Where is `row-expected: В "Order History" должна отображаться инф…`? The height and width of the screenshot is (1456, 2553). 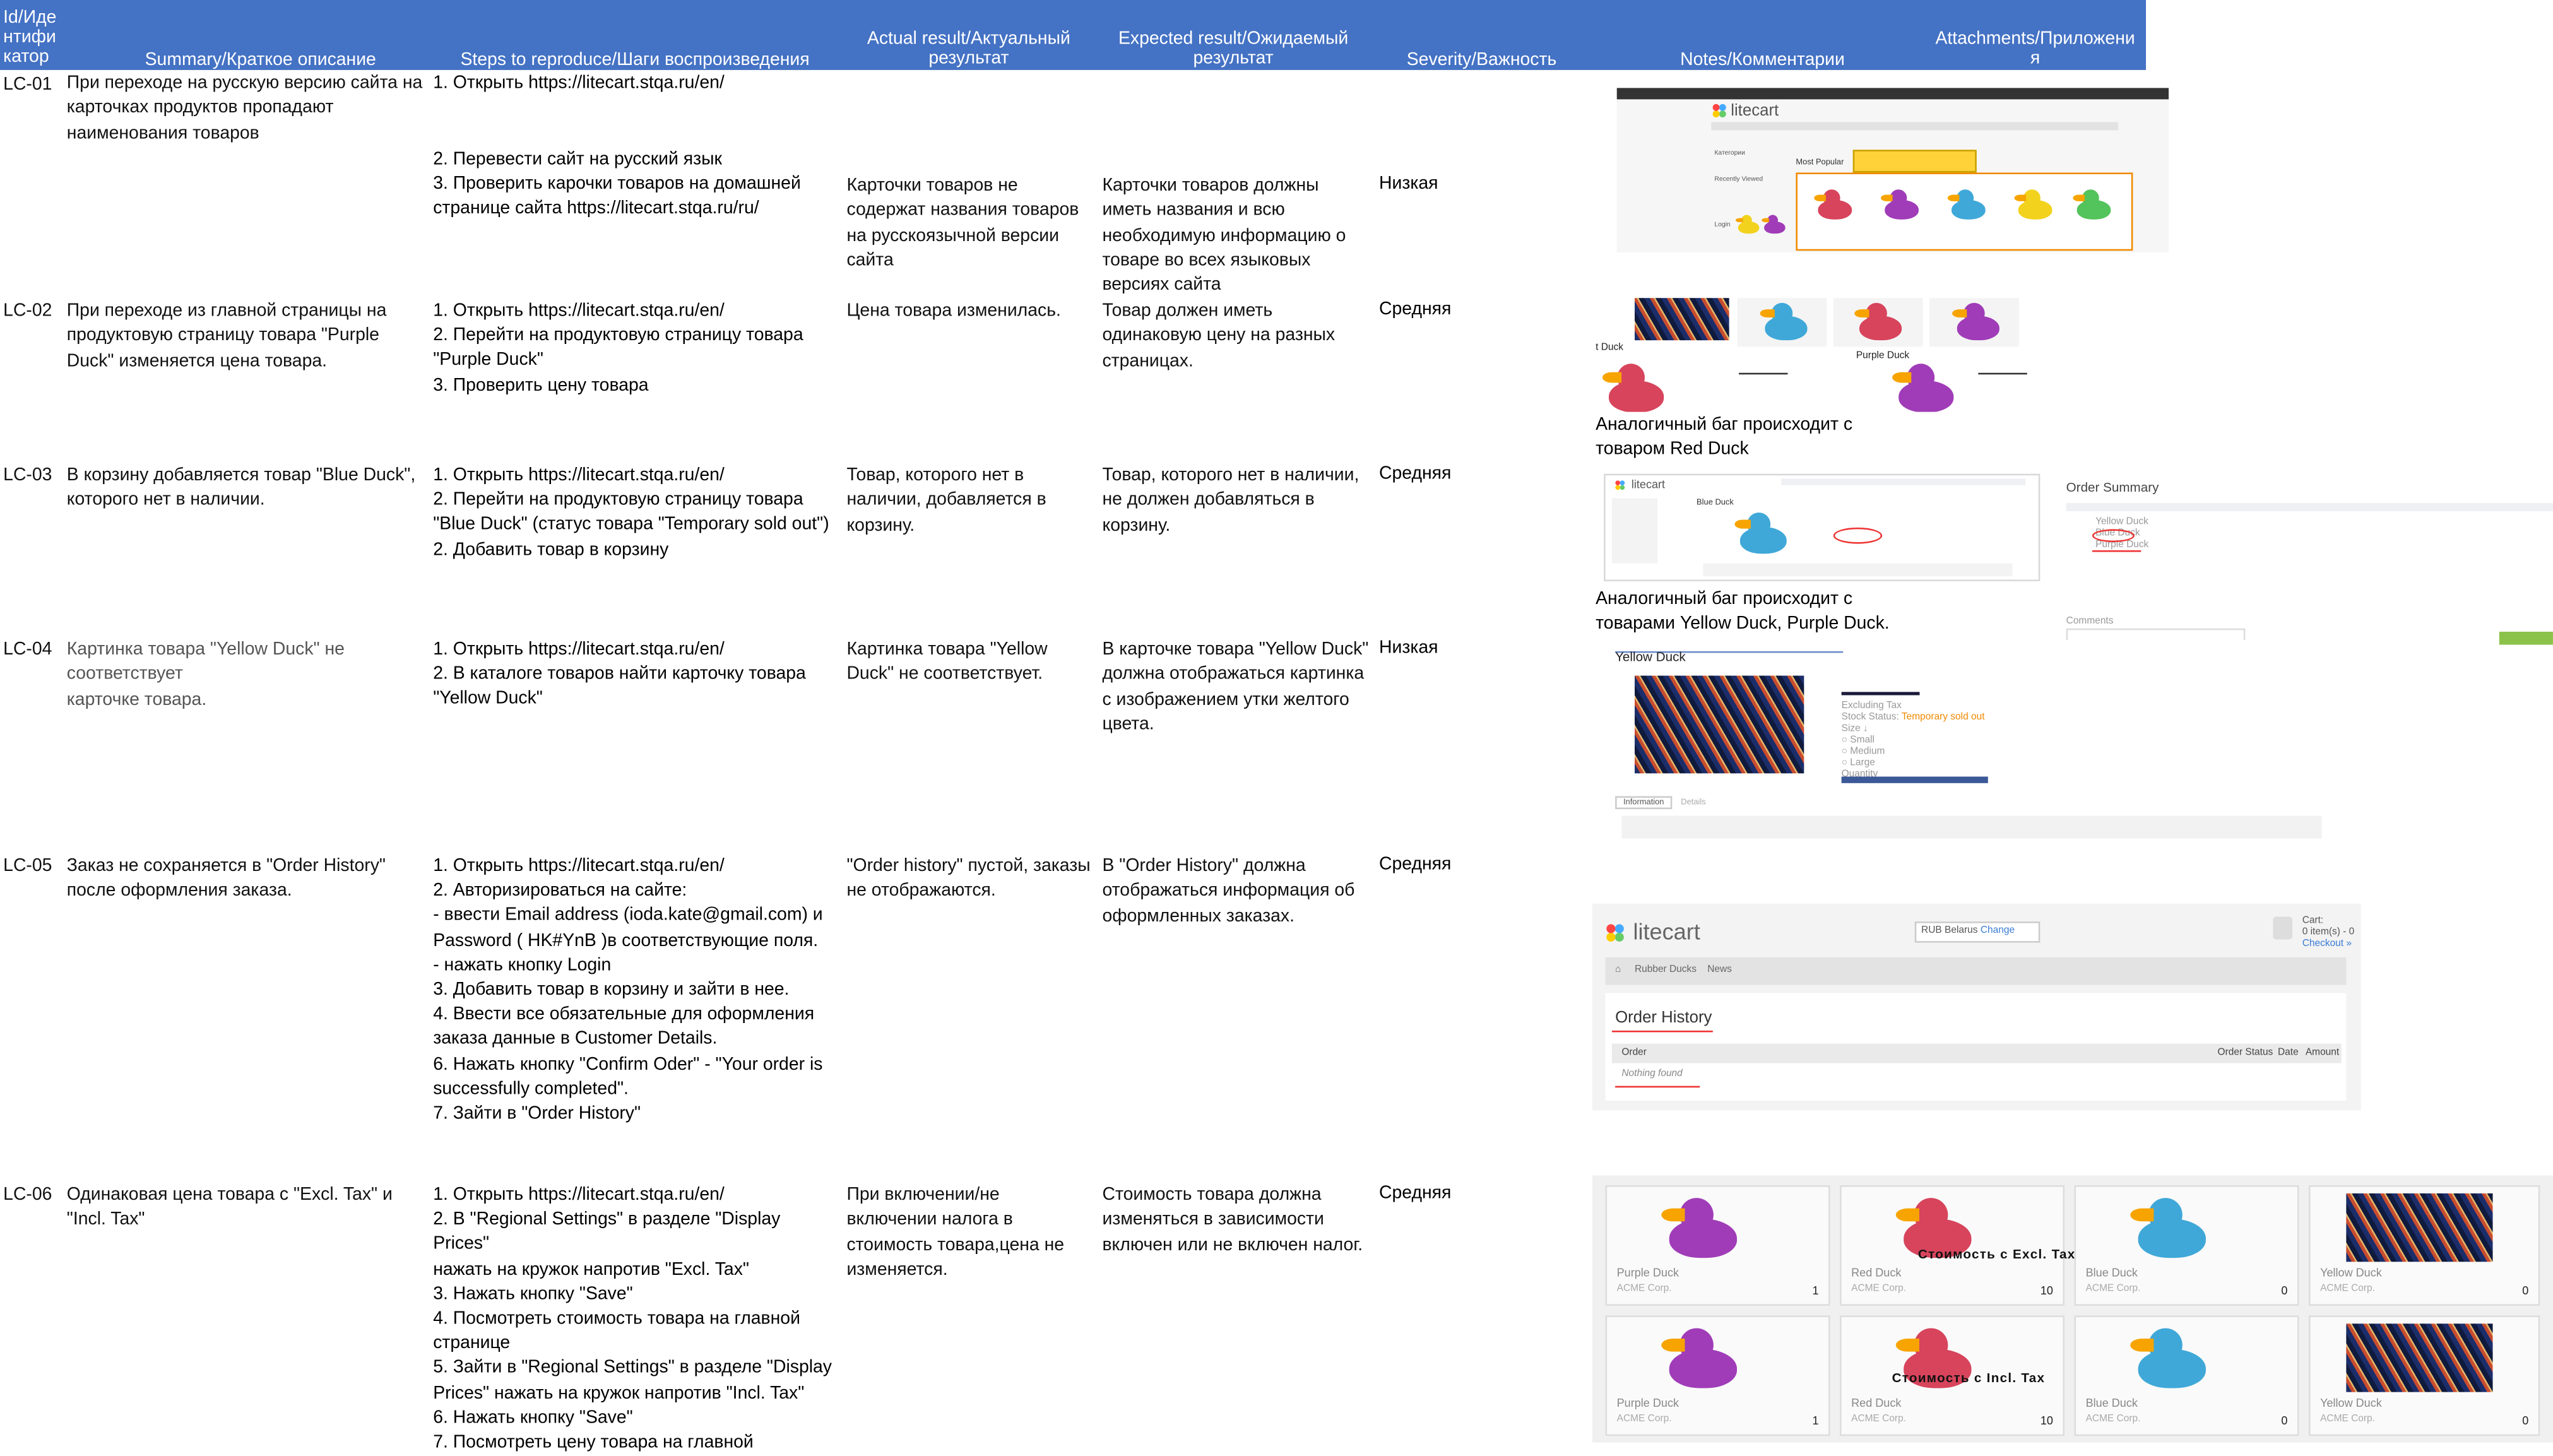
row-expected: В "Order History" должна отображаться инф… is located at coordinates (1228, 891).